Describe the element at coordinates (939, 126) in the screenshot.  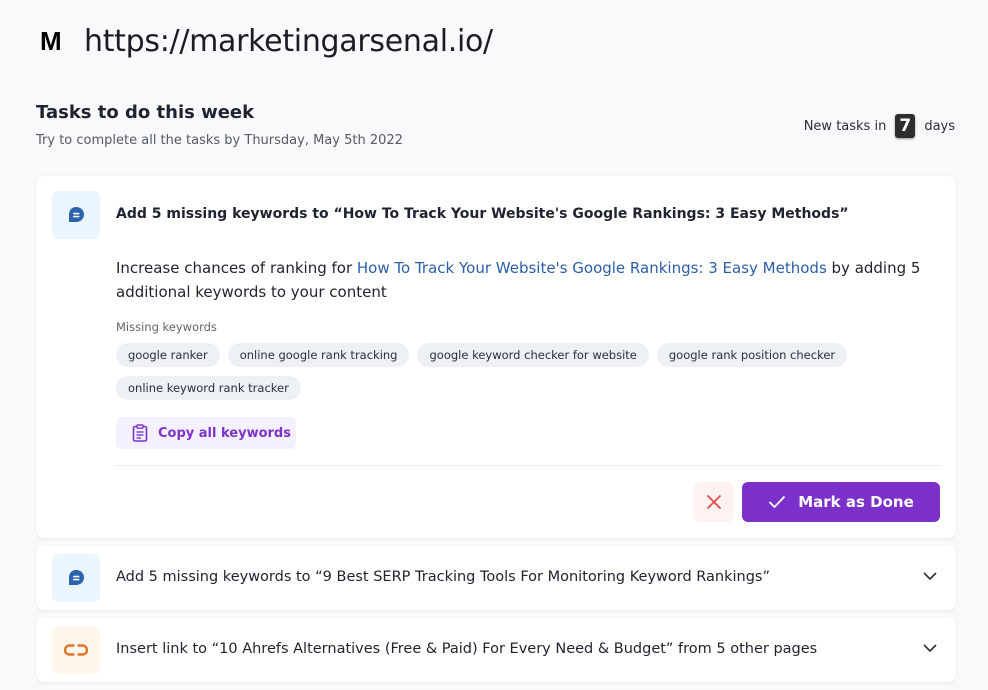
I see `new-tasks-suffix: days` at that location.